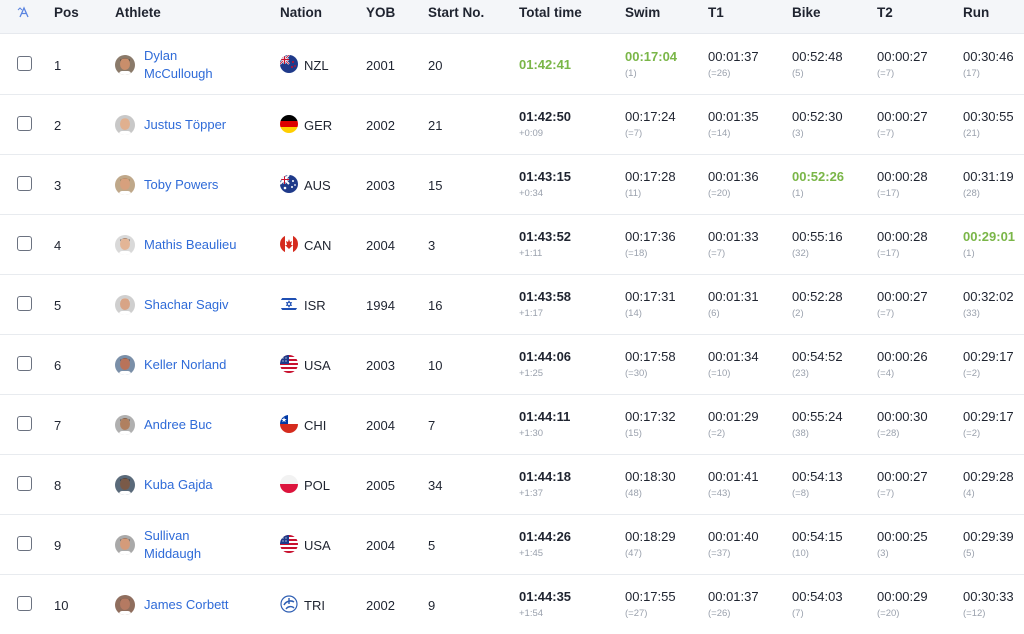 The height and width of the screenshot is (634, 1024). What do you see at coordinates (719, 373) in the screenshot?
I see `t1-rank: (=10)` at bounding box center [719, 373].